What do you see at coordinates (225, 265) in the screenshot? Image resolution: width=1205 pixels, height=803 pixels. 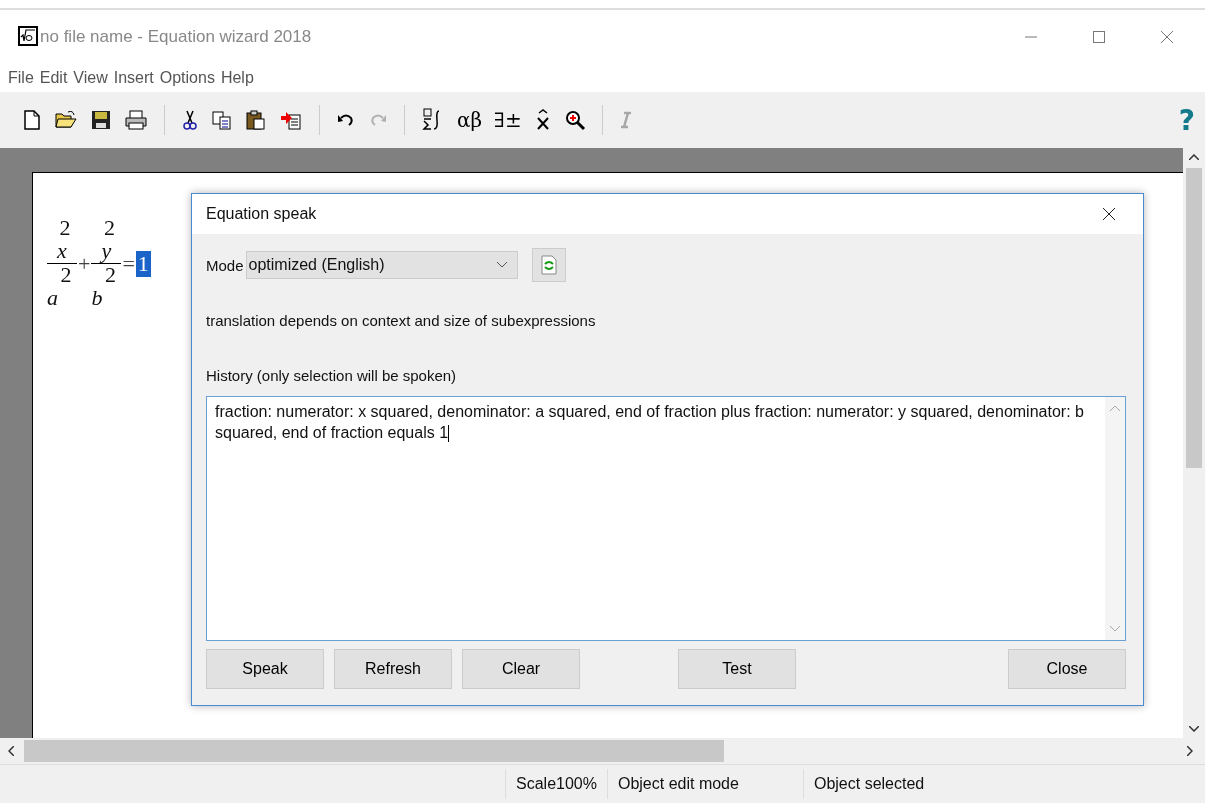 I see `mode-label: Mode` at bounding box center [225, 265].